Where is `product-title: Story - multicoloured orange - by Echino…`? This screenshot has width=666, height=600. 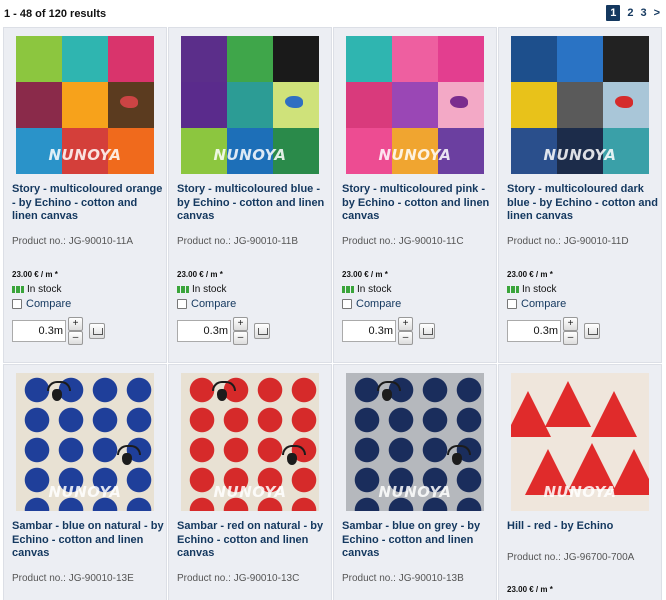 product-title: Story - multicoloured orange - by Echino… is located at coordinates (88, 203).